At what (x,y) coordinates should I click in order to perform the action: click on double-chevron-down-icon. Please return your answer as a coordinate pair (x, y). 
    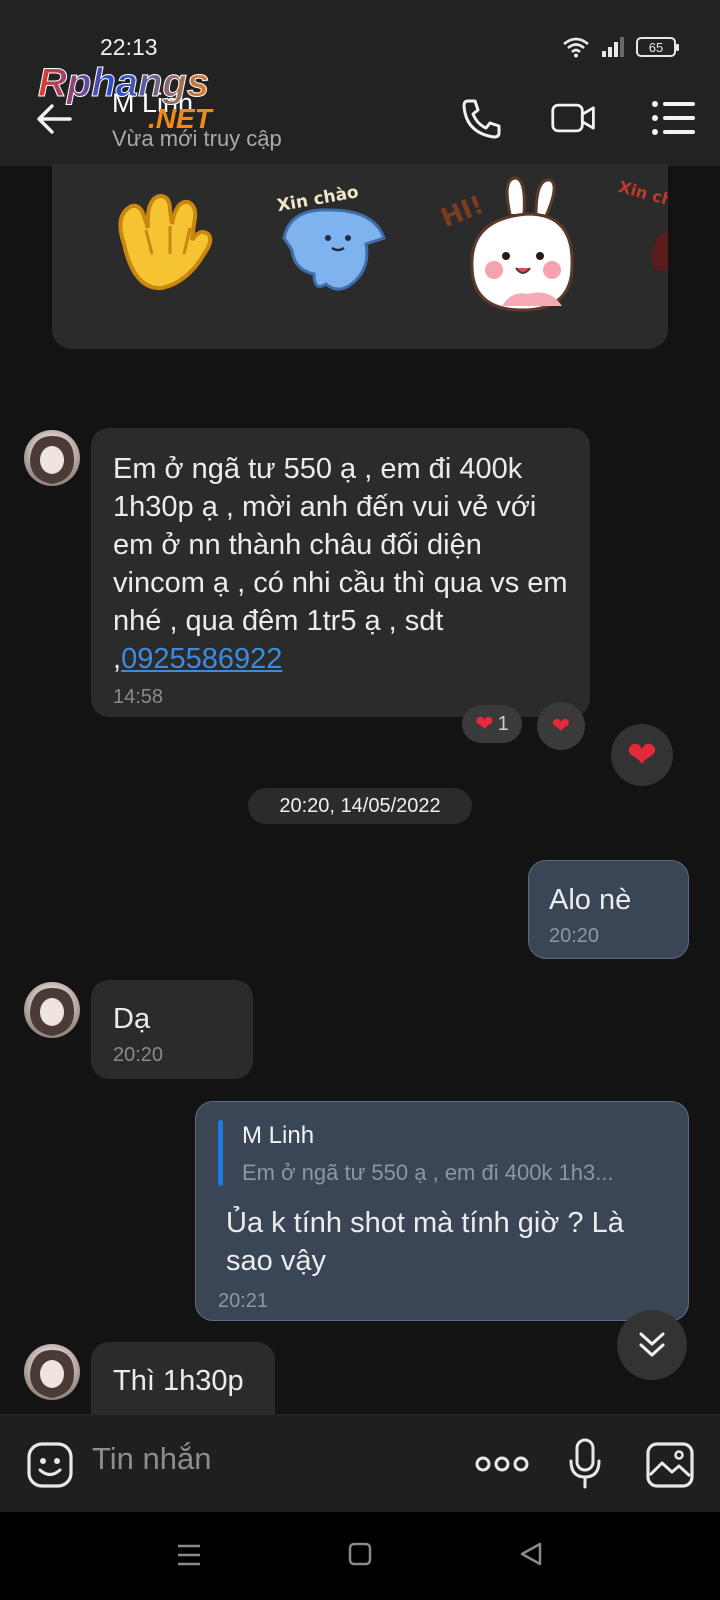
    Looking at the image, I should click on (652, 1344).